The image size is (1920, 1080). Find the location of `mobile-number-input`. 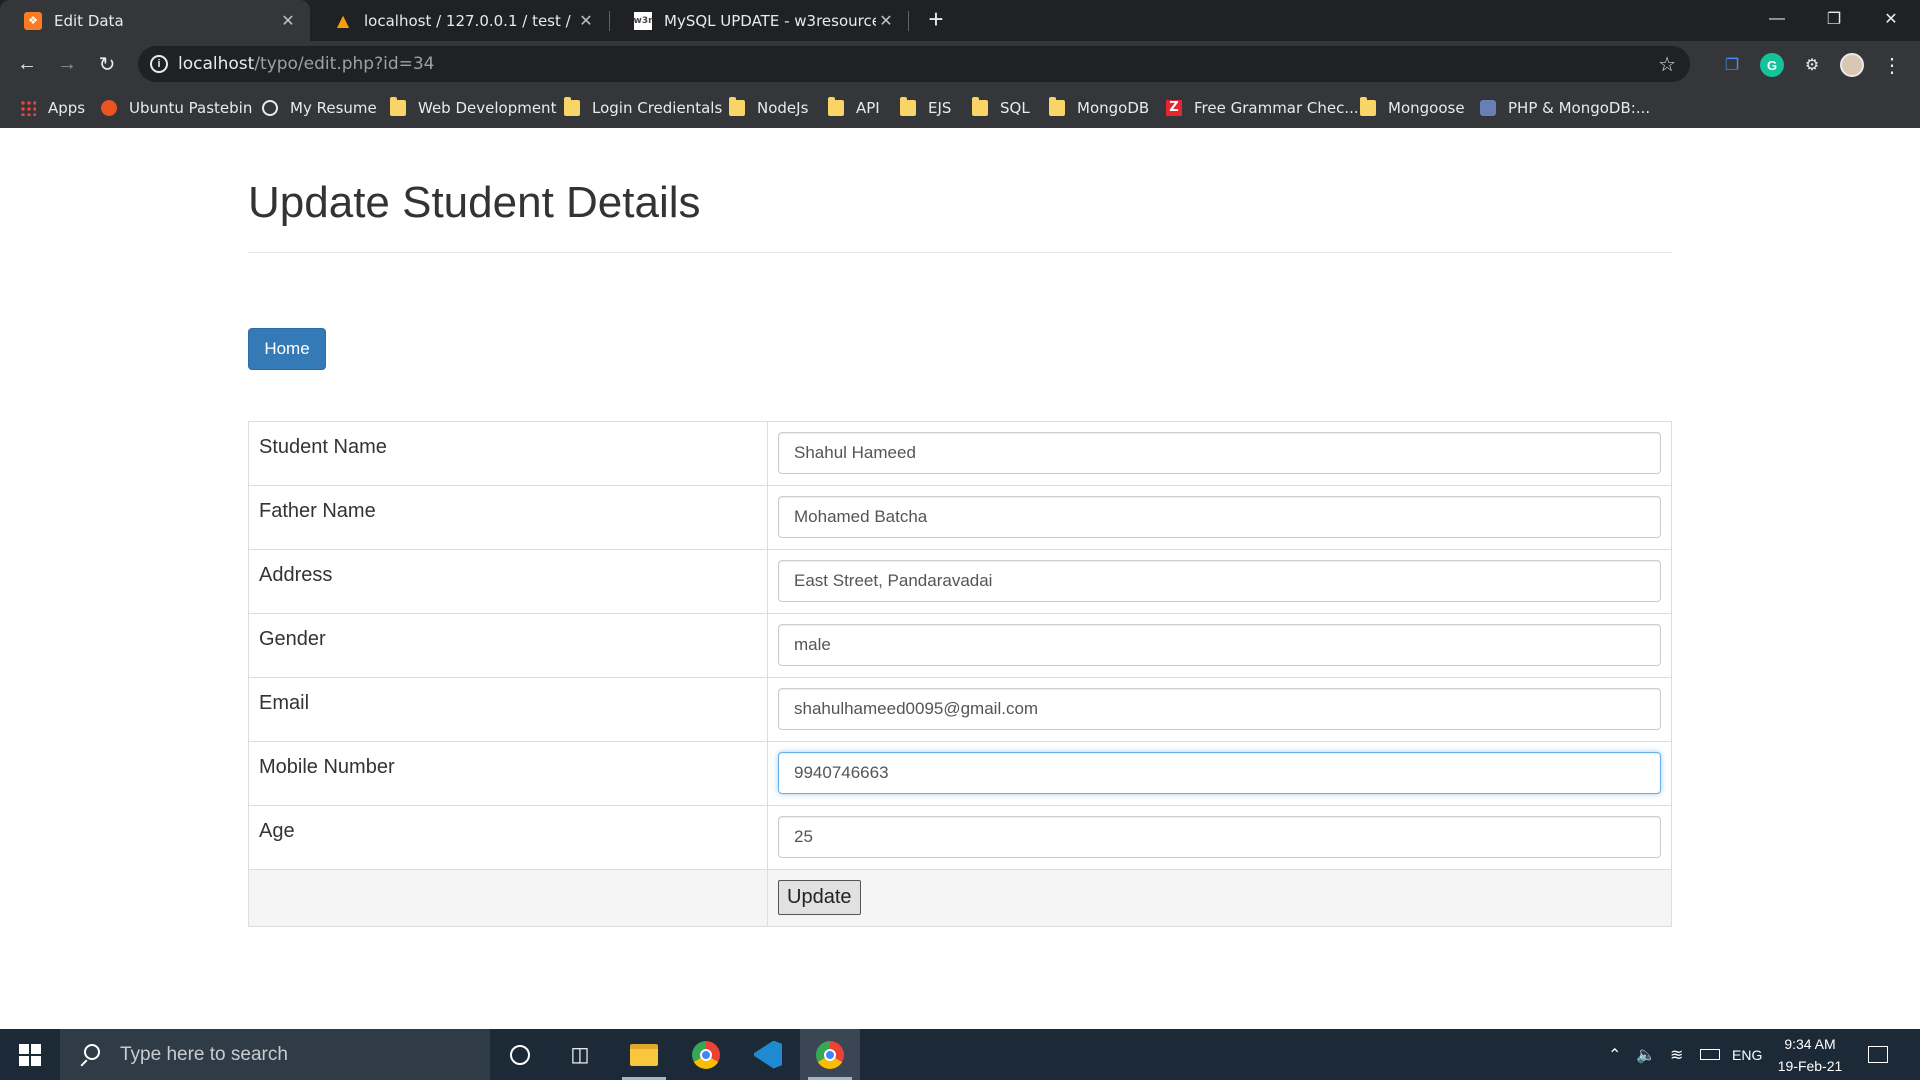

mobile-number-input is located at coordinates (1219, 773).